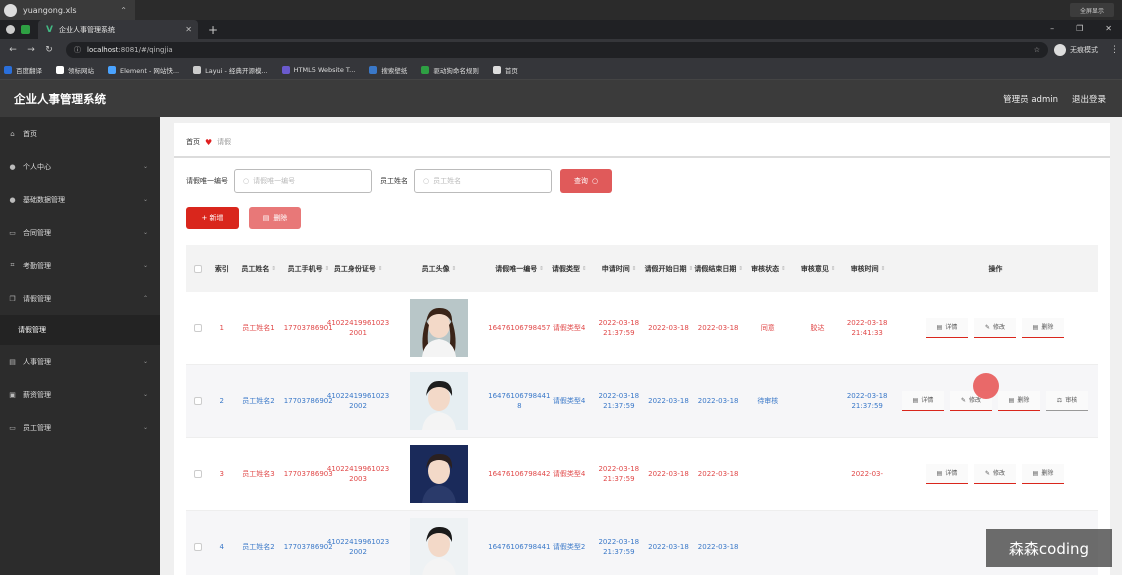 The height and width of the screenshot is (575, 1122). I want to click on sidebar-item: ● 基础数据管理 ⌄, so click(80, 199).